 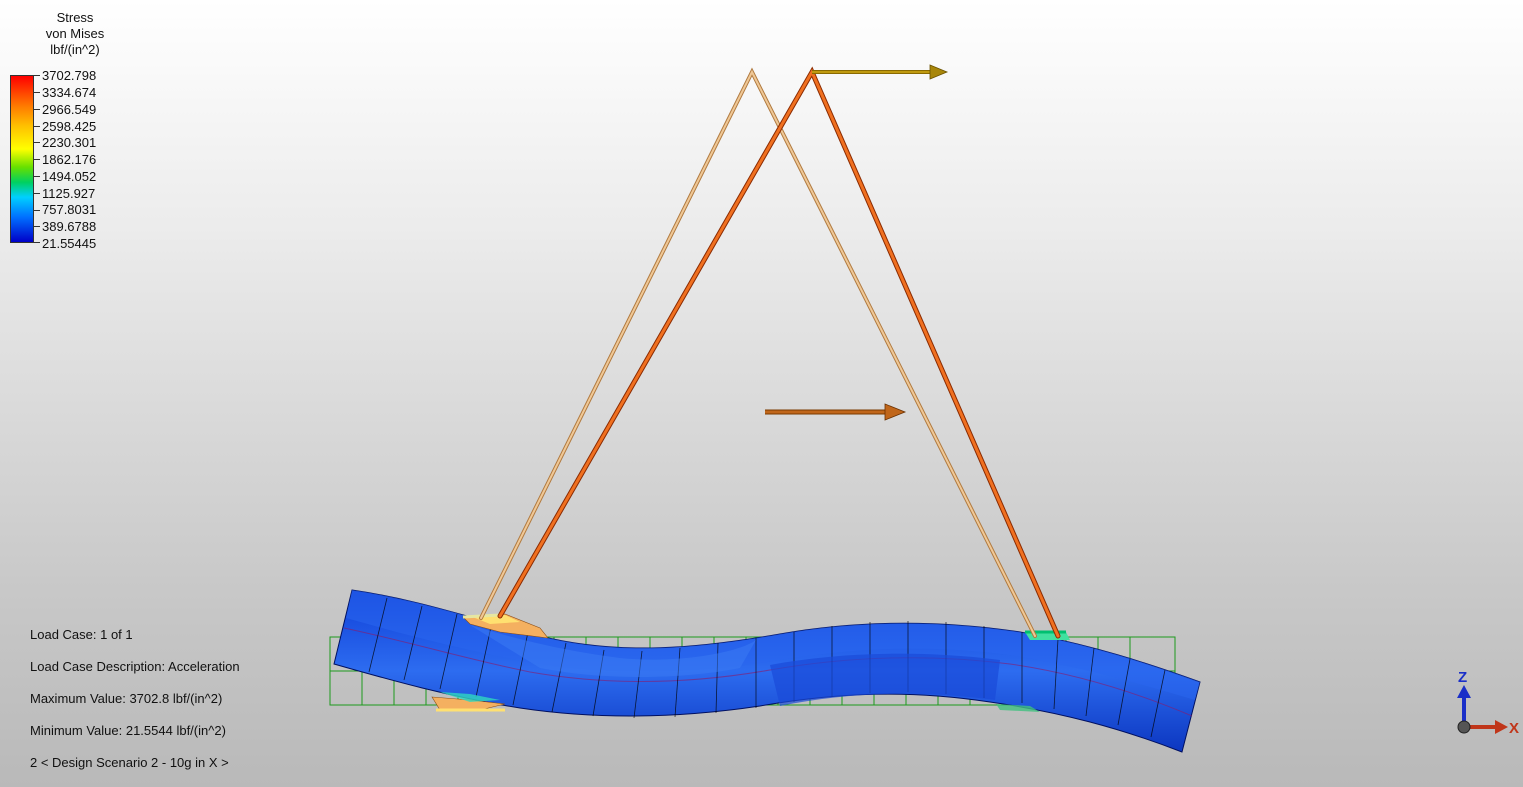 I want to click on legend-title-units: lbf/(in^2), so click(x=75, y=49).